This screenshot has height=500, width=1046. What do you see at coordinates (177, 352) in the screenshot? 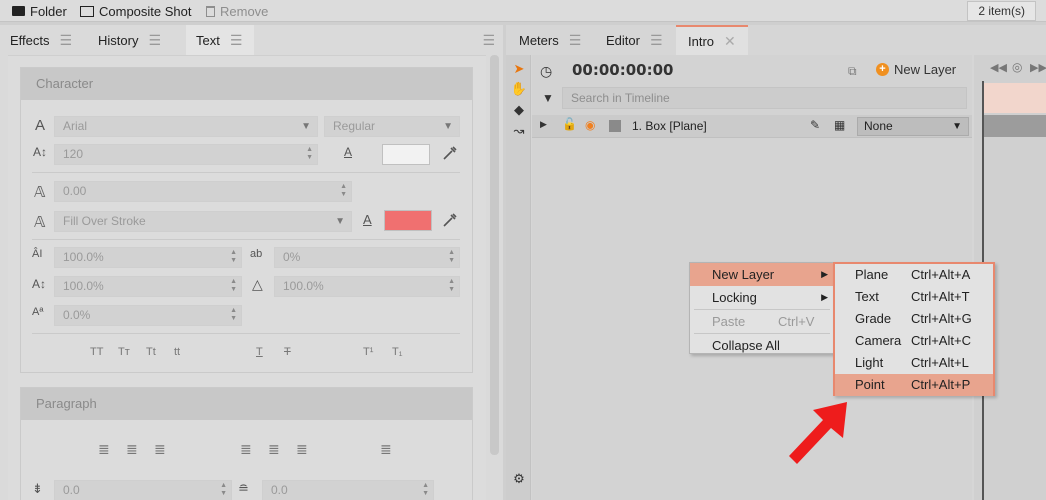
I see `lowercase-button: tt` at bounding box center [177, 352].